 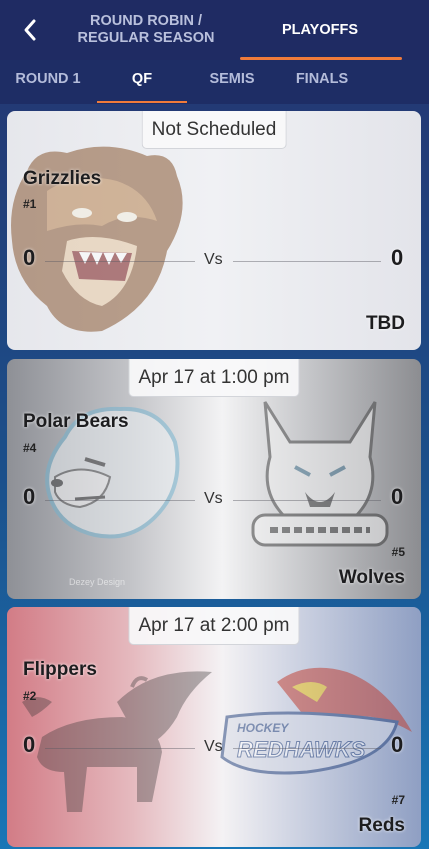 I want to click on game-status: Apr 17 at 2:00 pm, so click(x=214, y=626).